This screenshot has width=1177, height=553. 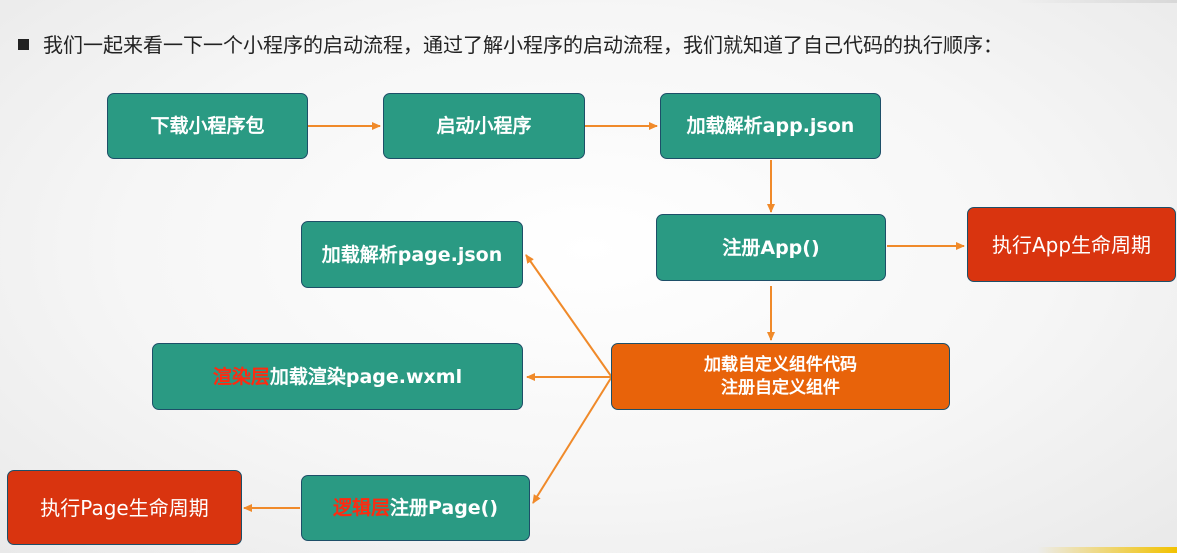 I want to click on node-register-page-label: 注册Page(), so click(x=444, y=508).